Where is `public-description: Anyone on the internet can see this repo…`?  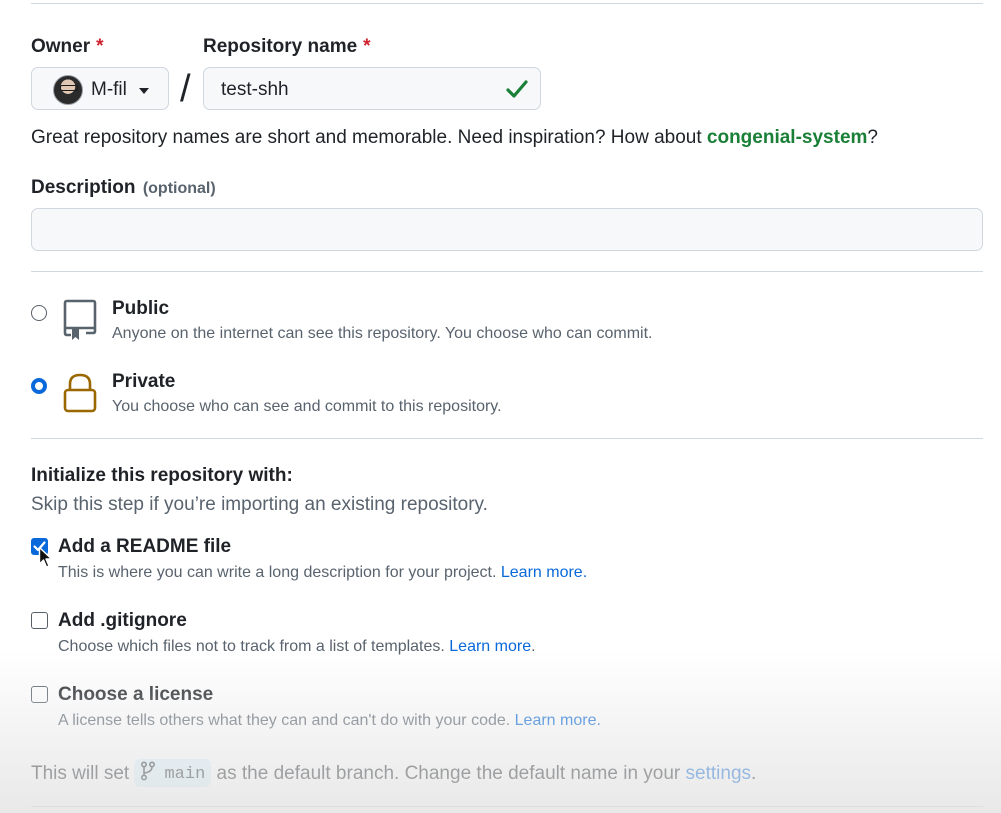
public-description: Anyone on the internet can see this repo… is located at coordinates (382, 333).